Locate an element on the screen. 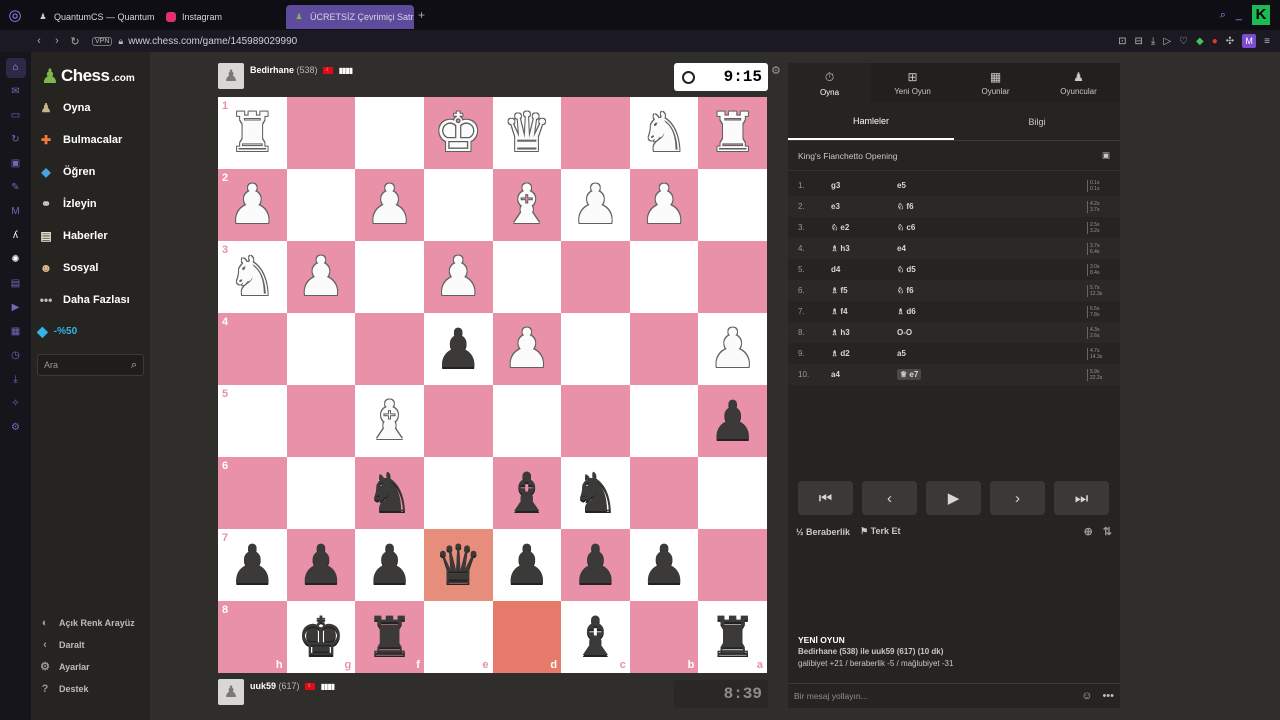 The height and width of the screenshot is (720, 1280). draw-button: ½ Beraberlik is located at coordinates (823, 532).